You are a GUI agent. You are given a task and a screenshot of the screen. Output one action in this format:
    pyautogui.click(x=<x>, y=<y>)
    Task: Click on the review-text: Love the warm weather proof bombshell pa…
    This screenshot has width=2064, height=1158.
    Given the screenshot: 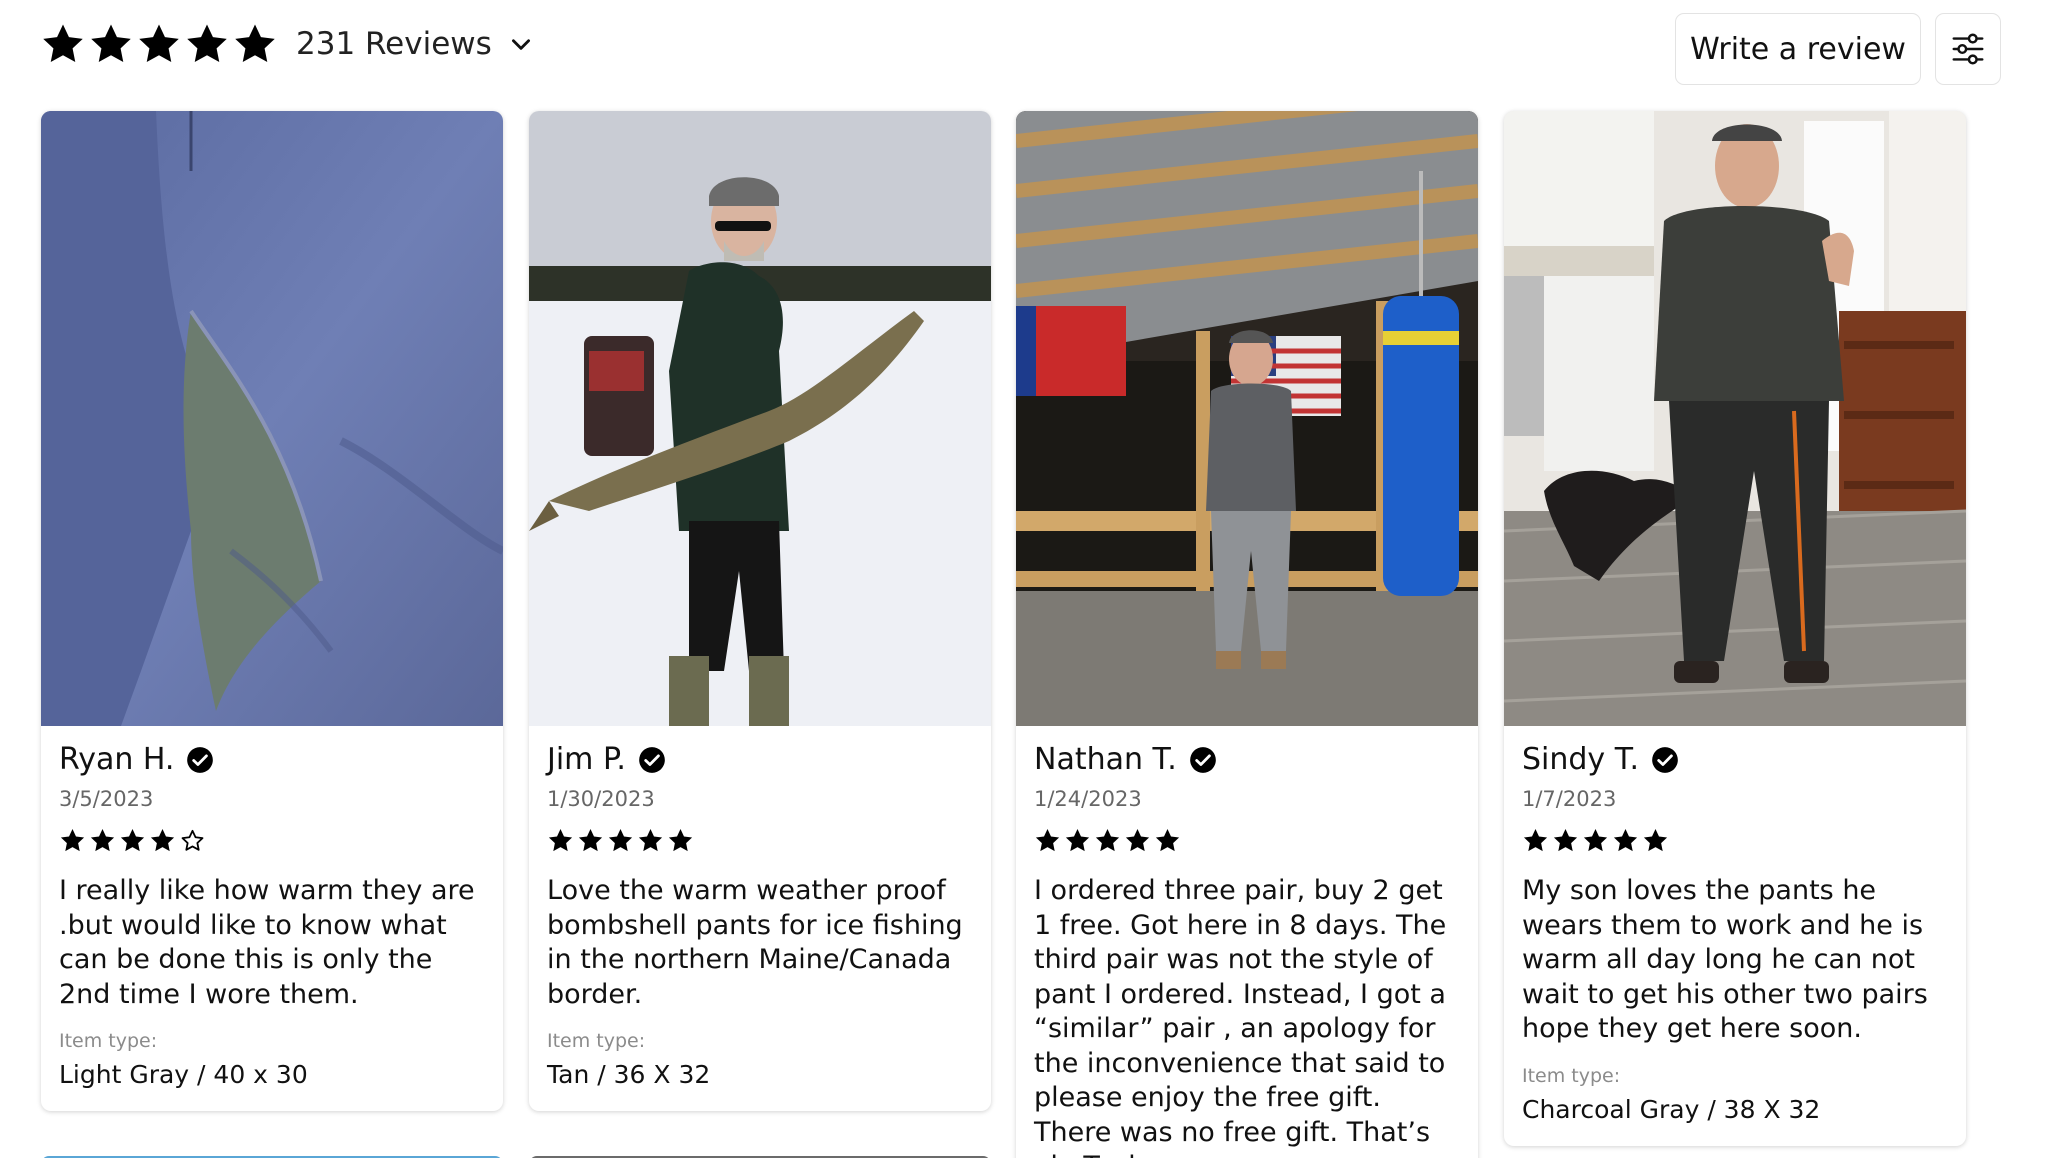 What is the action you would take?
    pyautogui.click(x=755, y=942)
    